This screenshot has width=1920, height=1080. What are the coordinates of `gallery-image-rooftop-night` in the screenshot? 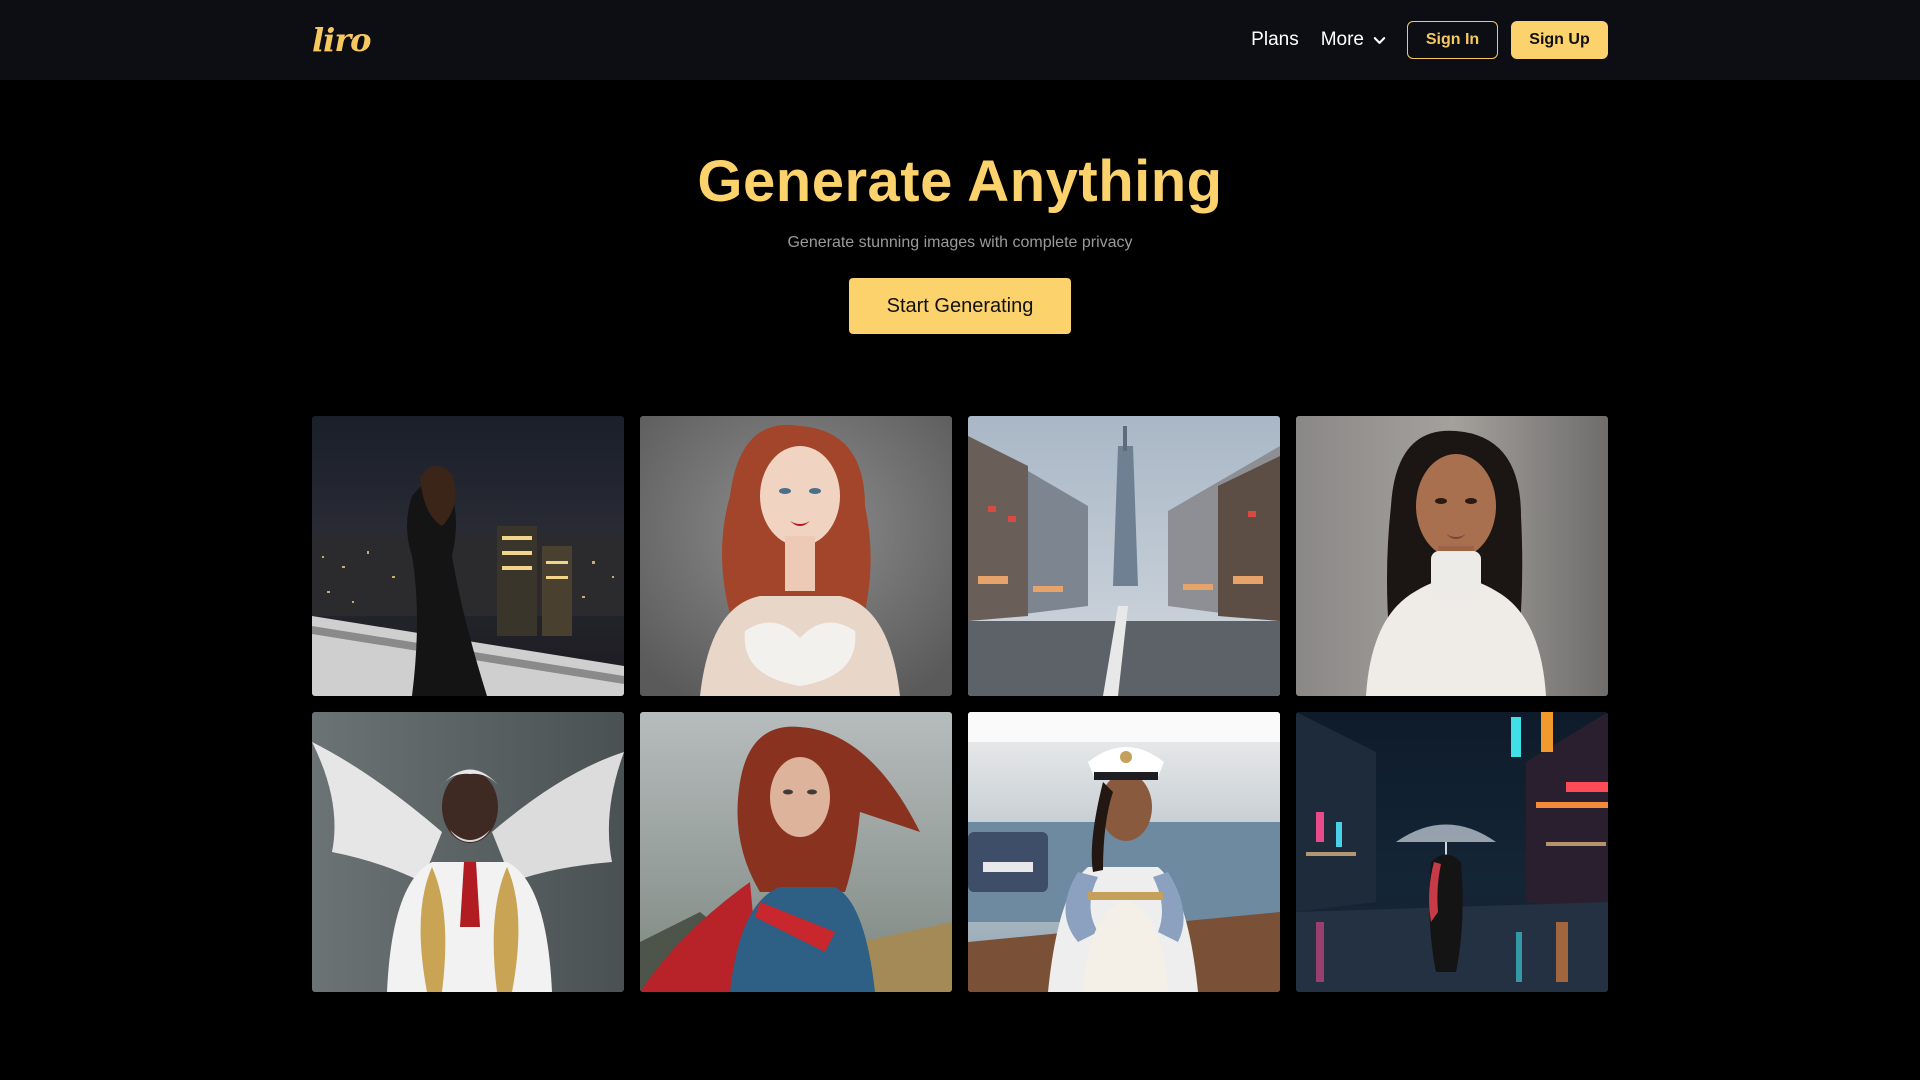 It's located at (468, 556).